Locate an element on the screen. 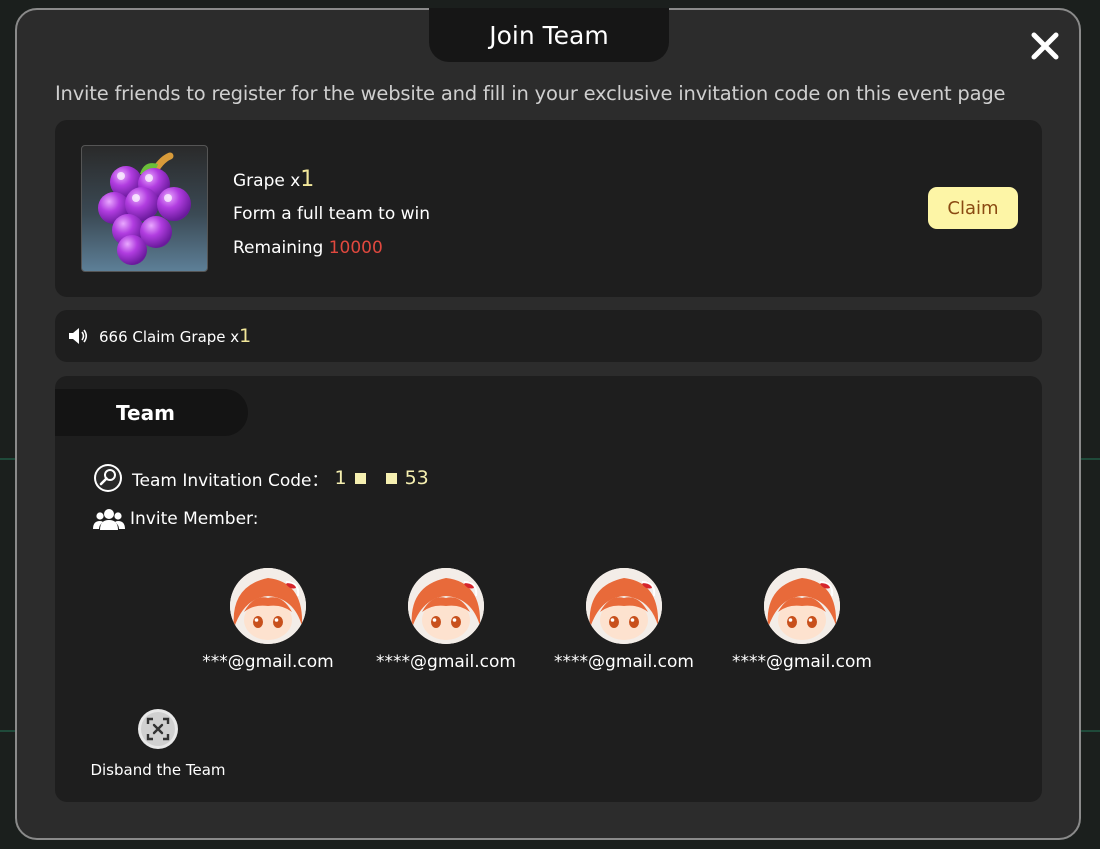  disband-team-label: Disband the Team is located at coordinates (158, 770).